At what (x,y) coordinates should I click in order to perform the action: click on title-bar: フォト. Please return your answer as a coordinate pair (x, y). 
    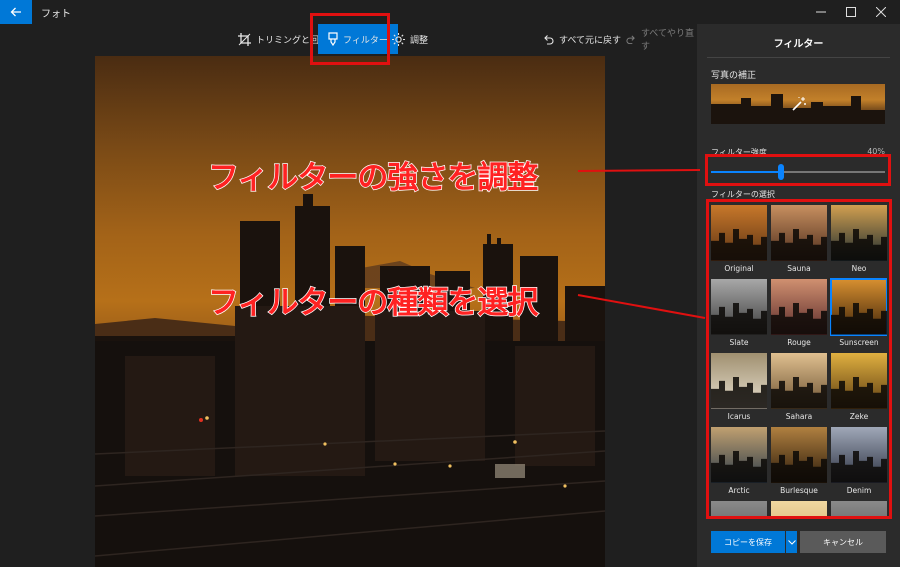
    Looking at the image, I should click on (450, 12).